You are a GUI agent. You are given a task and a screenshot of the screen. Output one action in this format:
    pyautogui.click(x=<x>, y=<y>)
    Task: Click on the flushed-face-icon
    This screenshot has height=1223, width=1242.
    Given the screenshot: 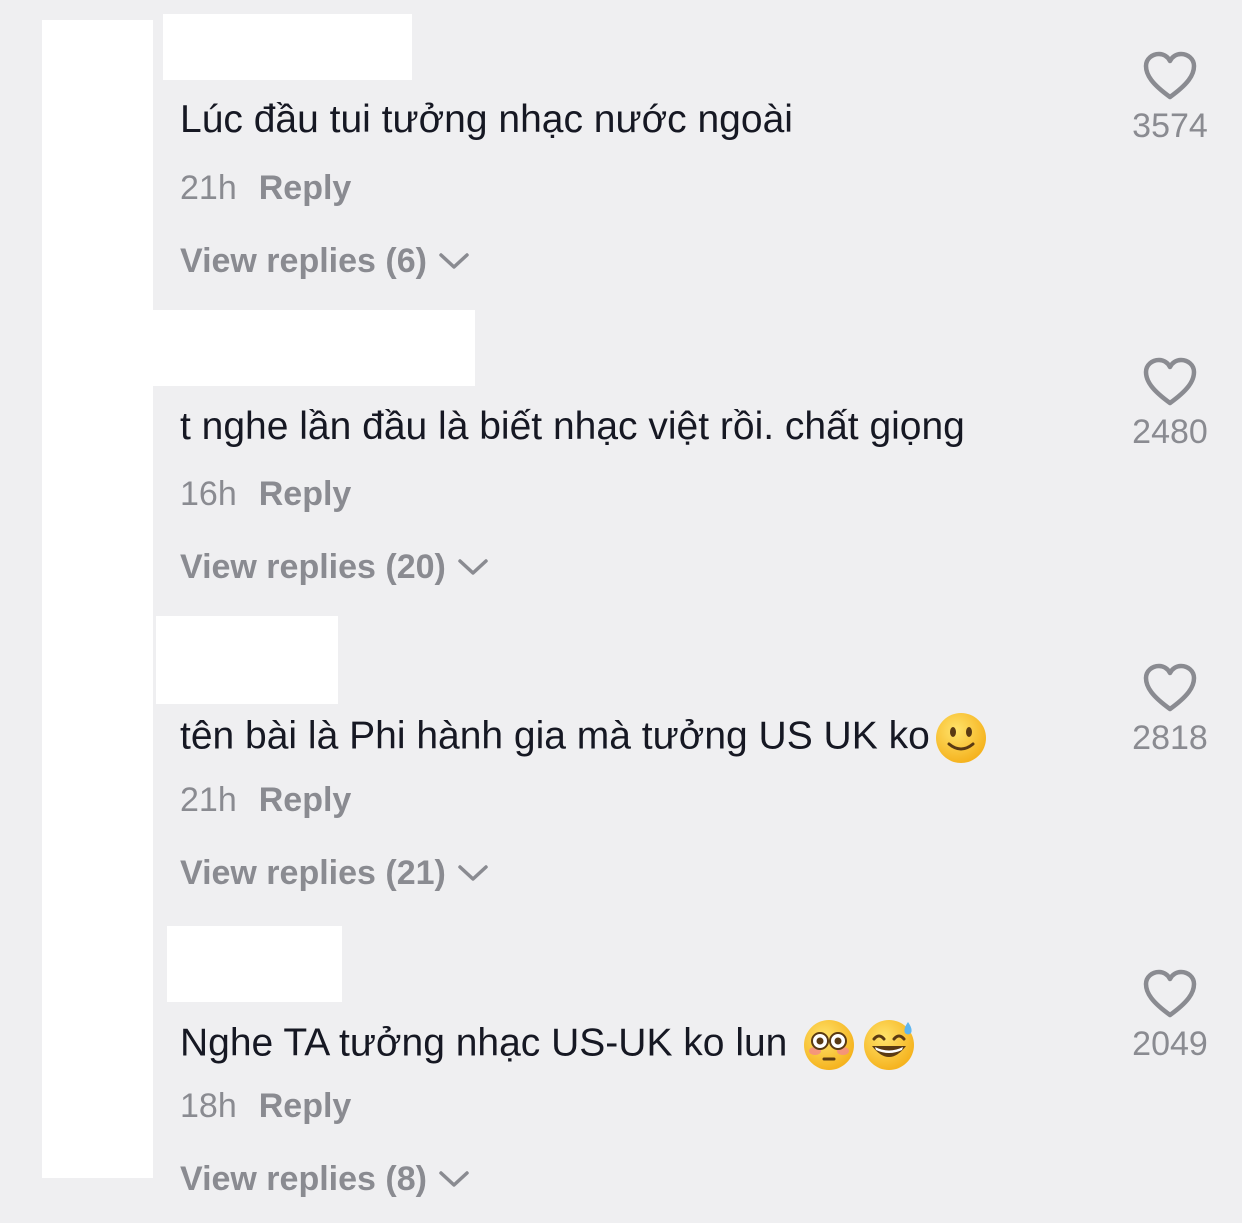 What is the action you would take?
    pyautogui.click(x=829, y=1045)
    